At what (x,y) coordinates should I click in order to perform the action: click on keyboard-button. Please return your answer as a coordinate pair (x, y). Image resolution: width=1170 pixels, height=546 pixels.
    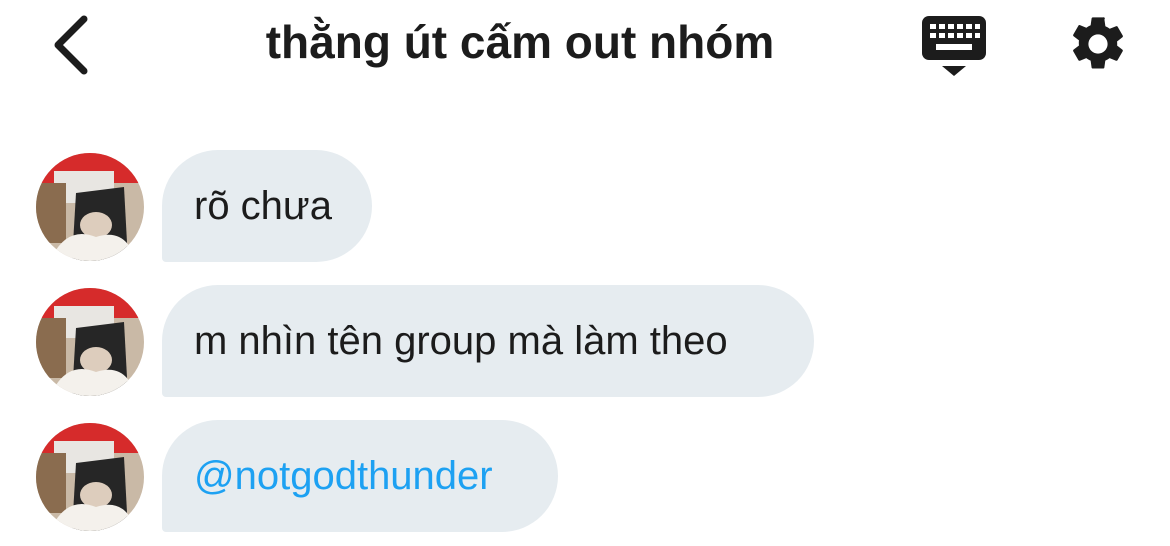
    Looking at the image, I should click on (954, 45).